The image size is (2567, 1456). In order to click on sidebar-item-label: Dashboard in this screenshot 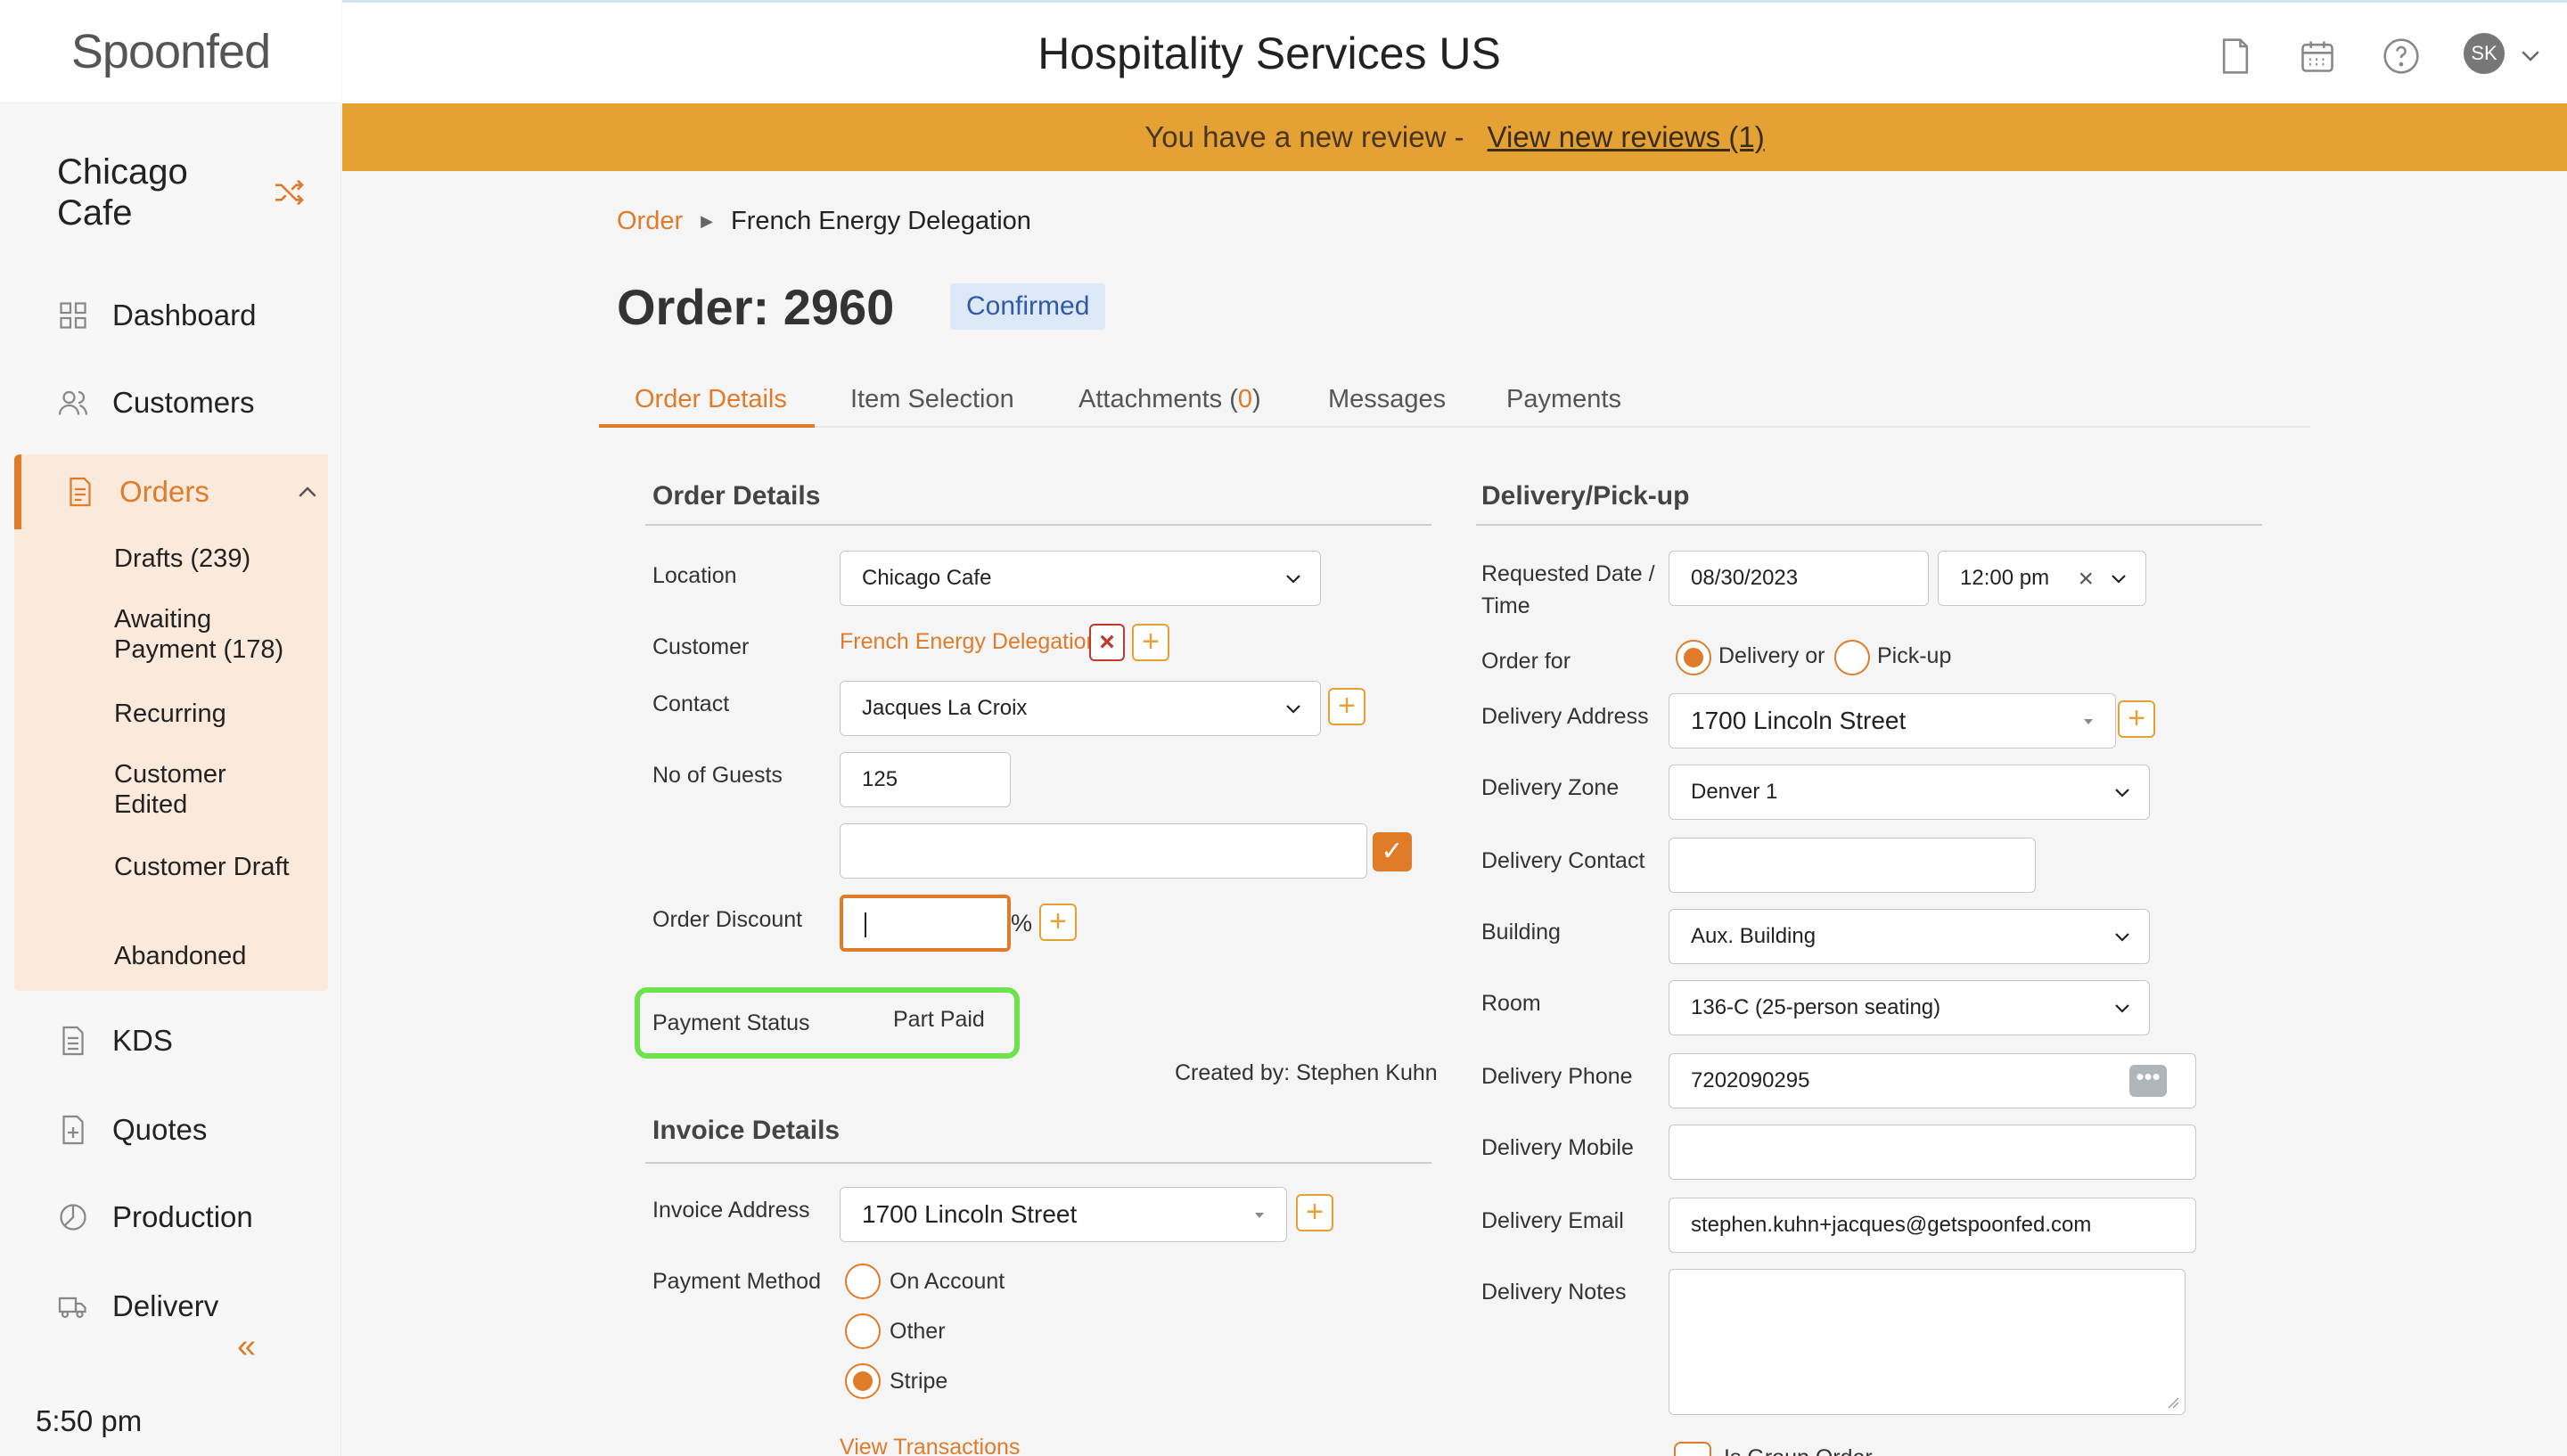, I will do `click(184, 315)`.